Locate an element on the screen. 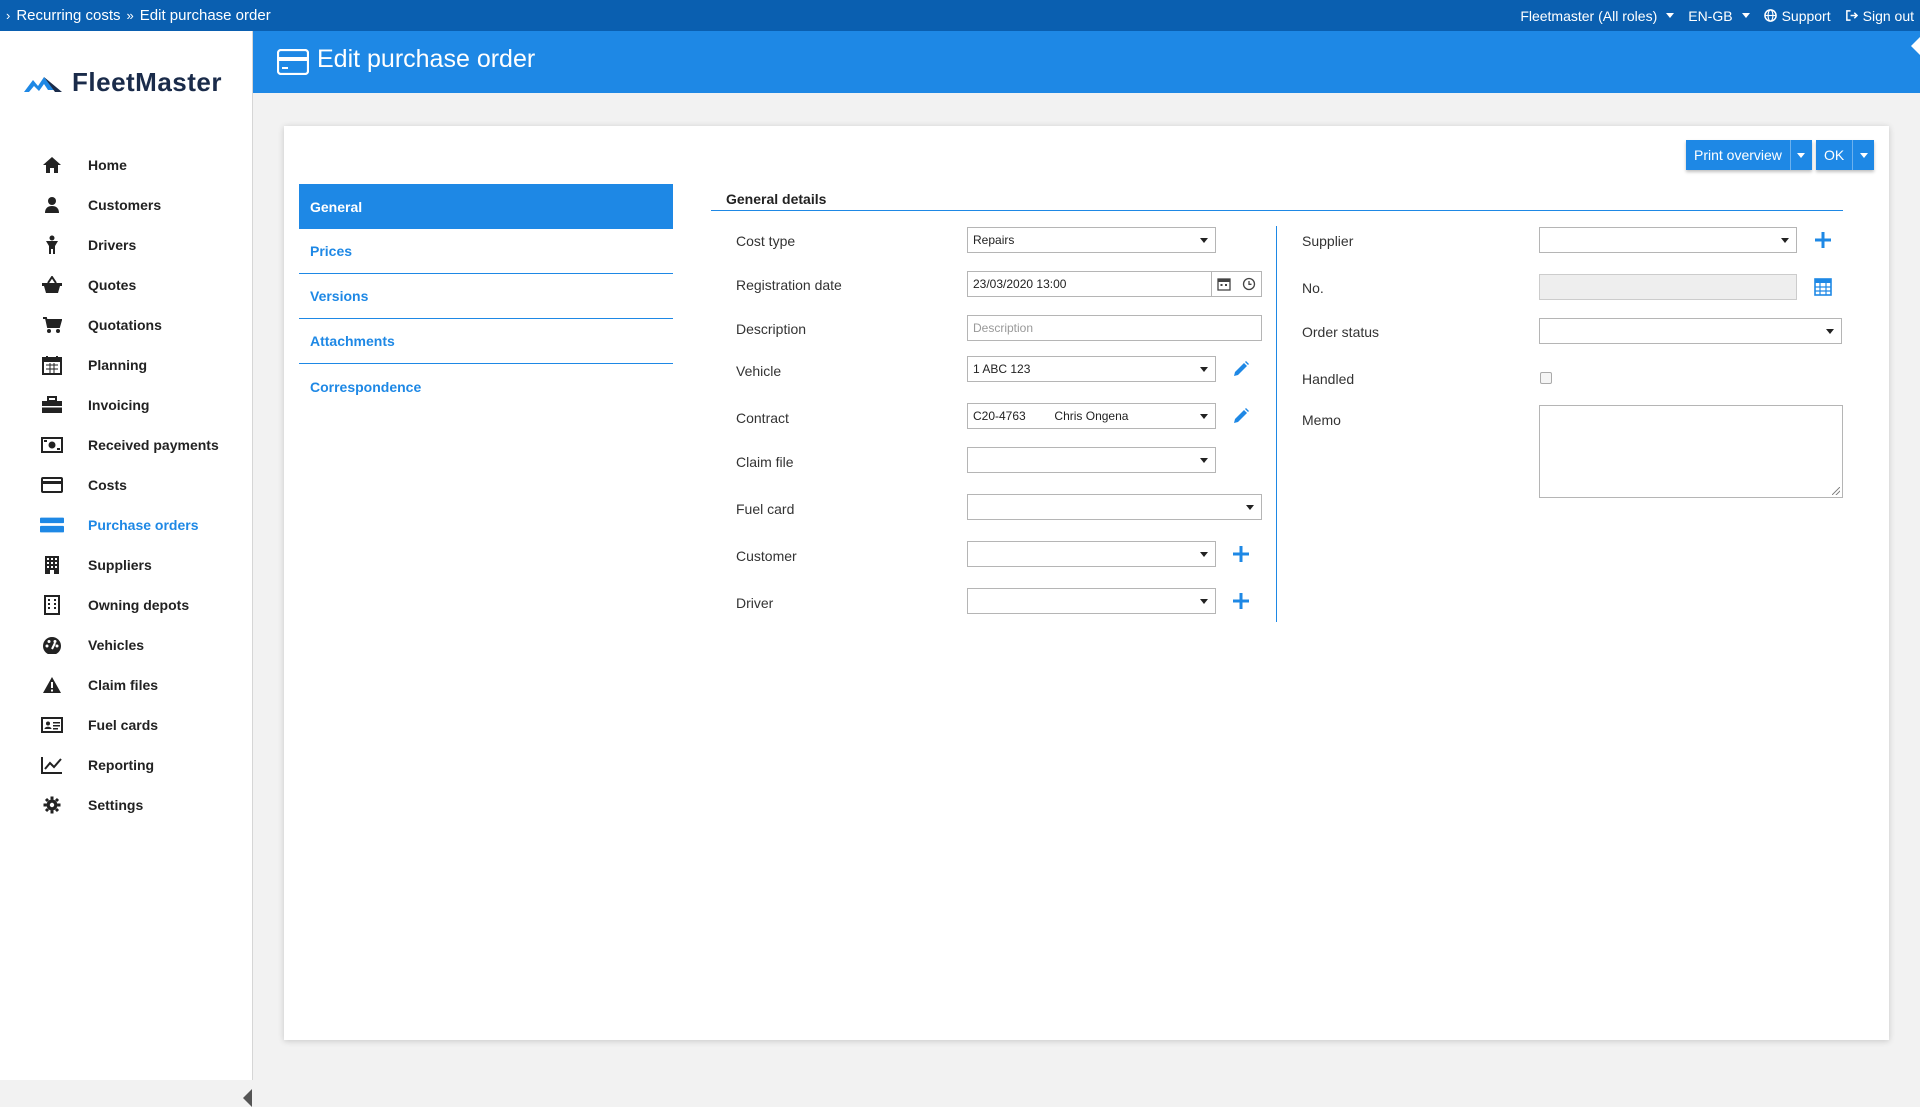  fuel-card-select is located at coordinates (1114, 507).